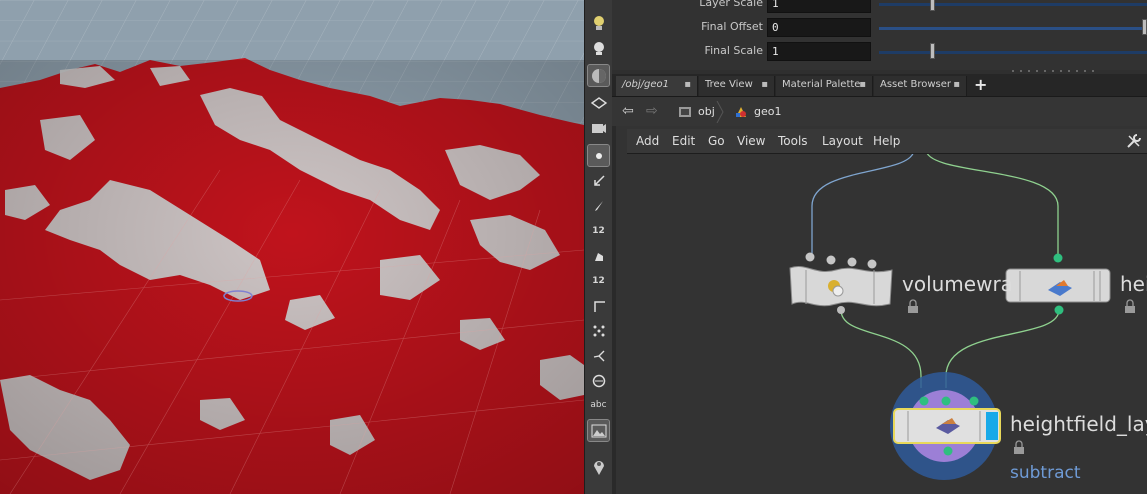  Describe the element at coordinates (819, 27) in the screenshot. I see `final-offset-field: 0` at that location.